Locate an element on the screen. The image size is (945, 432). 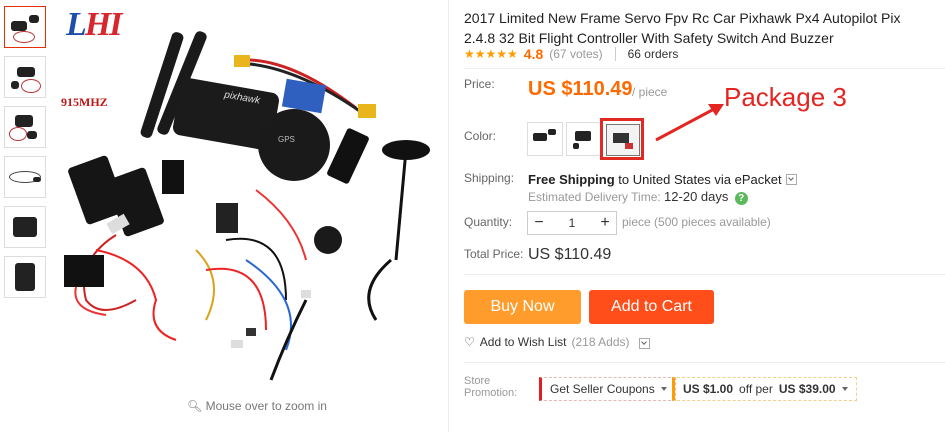
help-icon: ? is located at coordinates (741, 198).